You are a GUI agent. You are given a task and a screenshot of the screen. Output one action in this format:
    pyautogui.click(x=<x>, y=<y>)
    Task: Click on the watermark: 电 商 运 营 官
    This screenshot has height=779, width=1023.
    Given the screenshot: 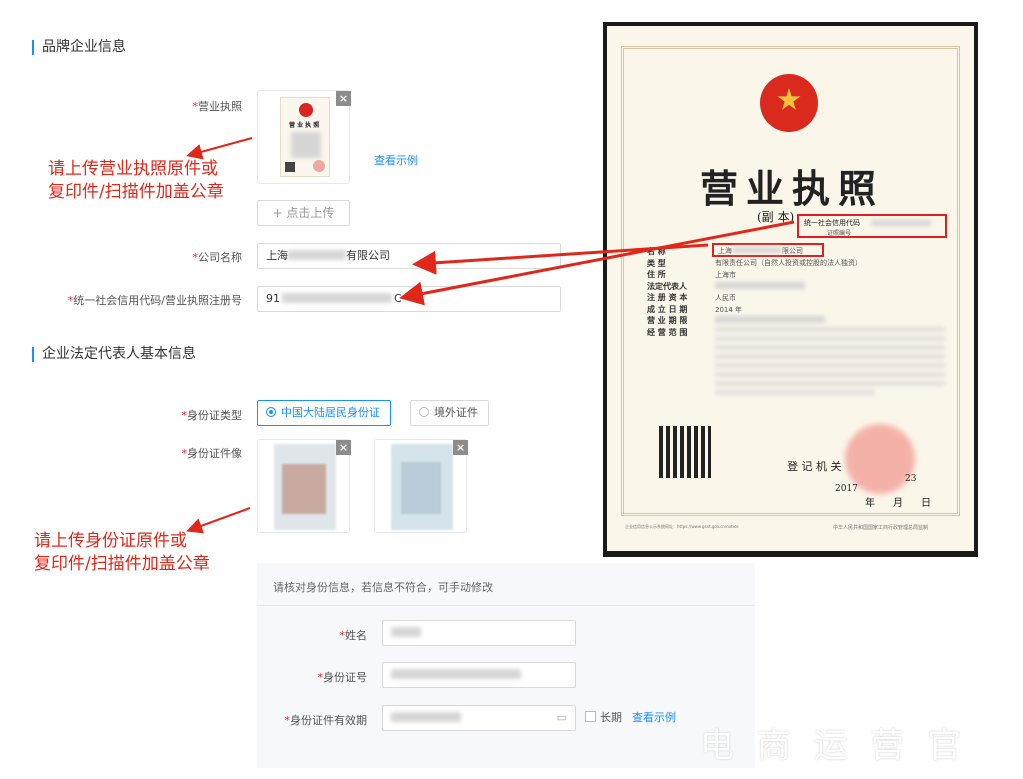 What is the action you would take?
    pyautogui.click(x=834, y=746)
    